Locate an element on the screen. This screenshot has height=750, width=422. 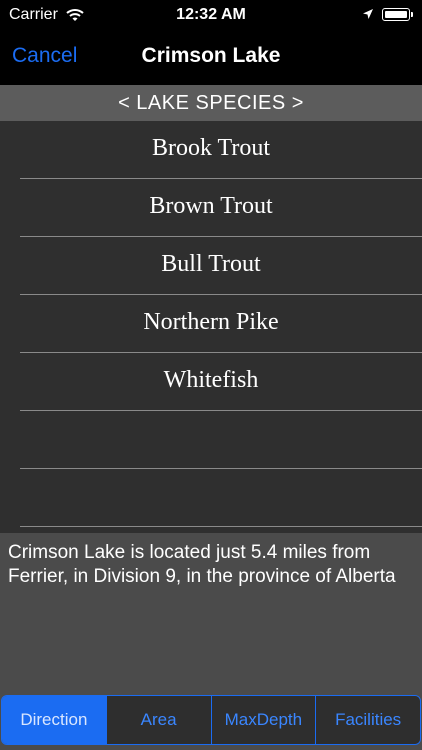
species-row: Whitefish is located at coordinates (211, 382).